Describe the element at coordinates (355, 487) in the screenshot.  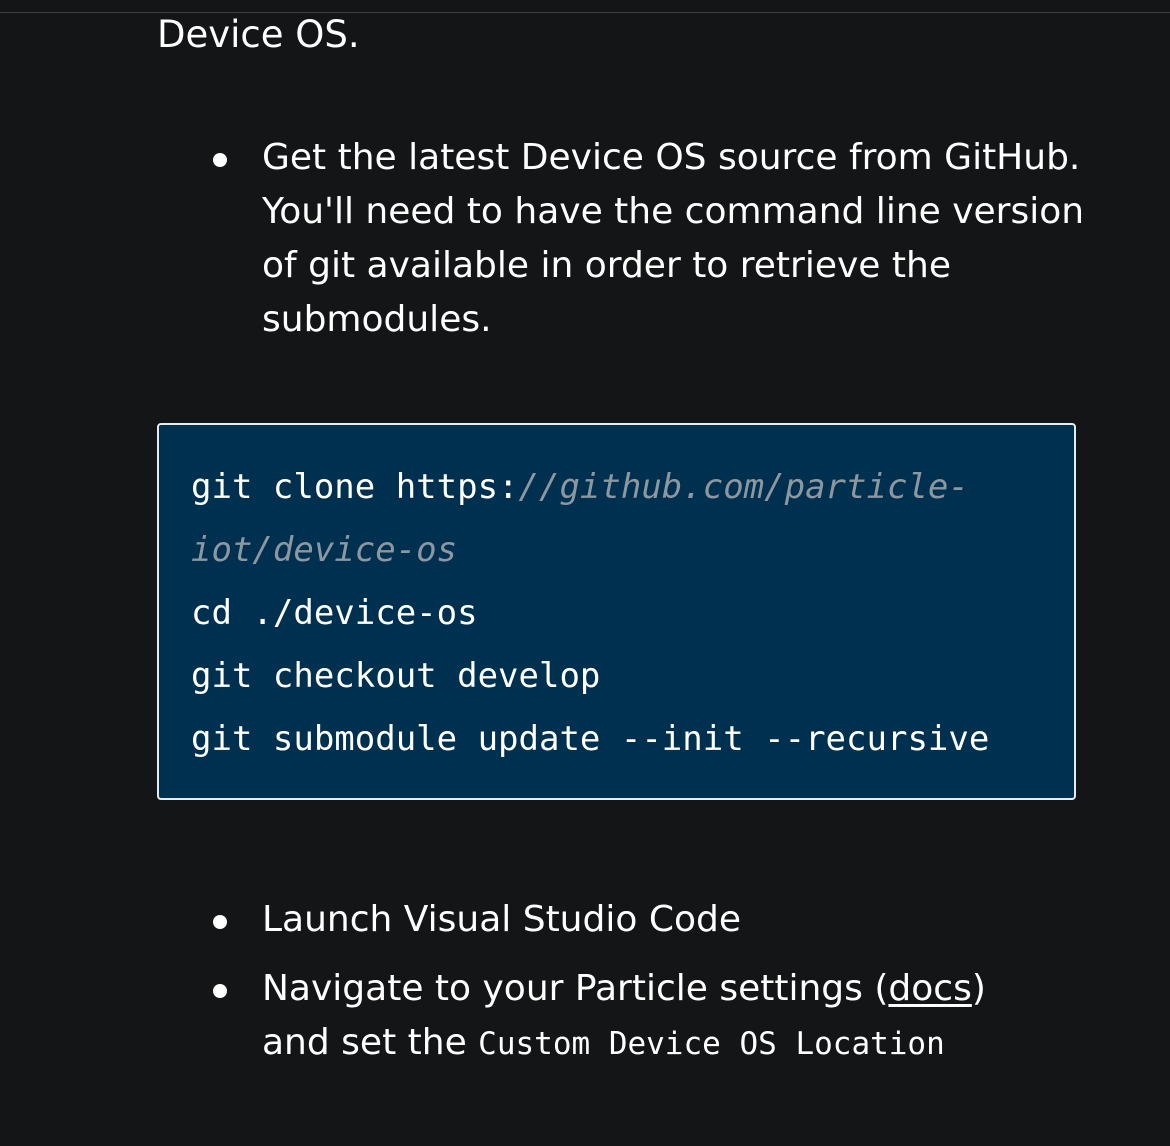
I see `code-command: git clone https:` at that location.